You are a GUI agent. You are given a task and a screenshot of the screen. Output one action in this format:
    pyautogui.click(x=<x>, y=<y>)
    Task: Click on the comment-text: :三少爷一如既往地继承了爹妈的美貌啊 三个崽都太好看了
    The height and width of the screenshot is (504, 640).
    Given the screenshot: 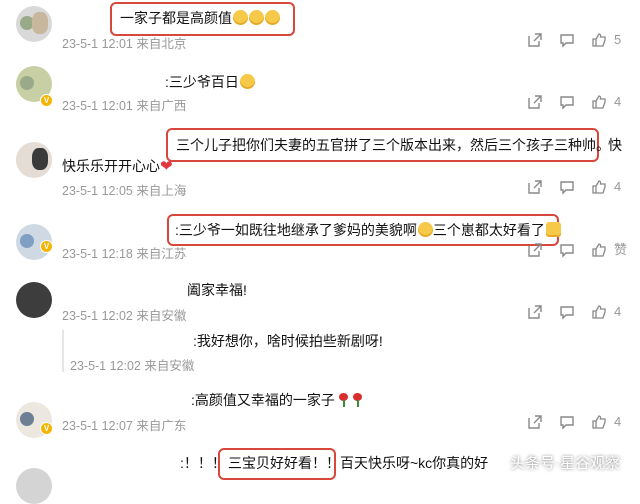 What is the action you would take?
    pyautogui.click(x=368, y=230)
    